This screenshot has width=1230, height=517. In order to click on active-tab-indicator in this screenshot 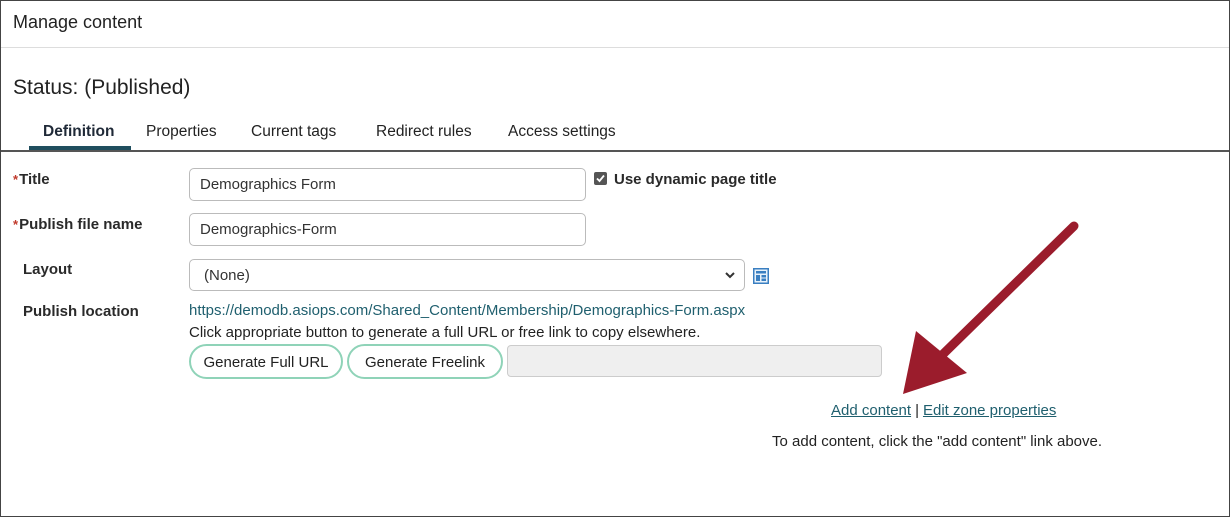, I will do `click(80, 148)`.